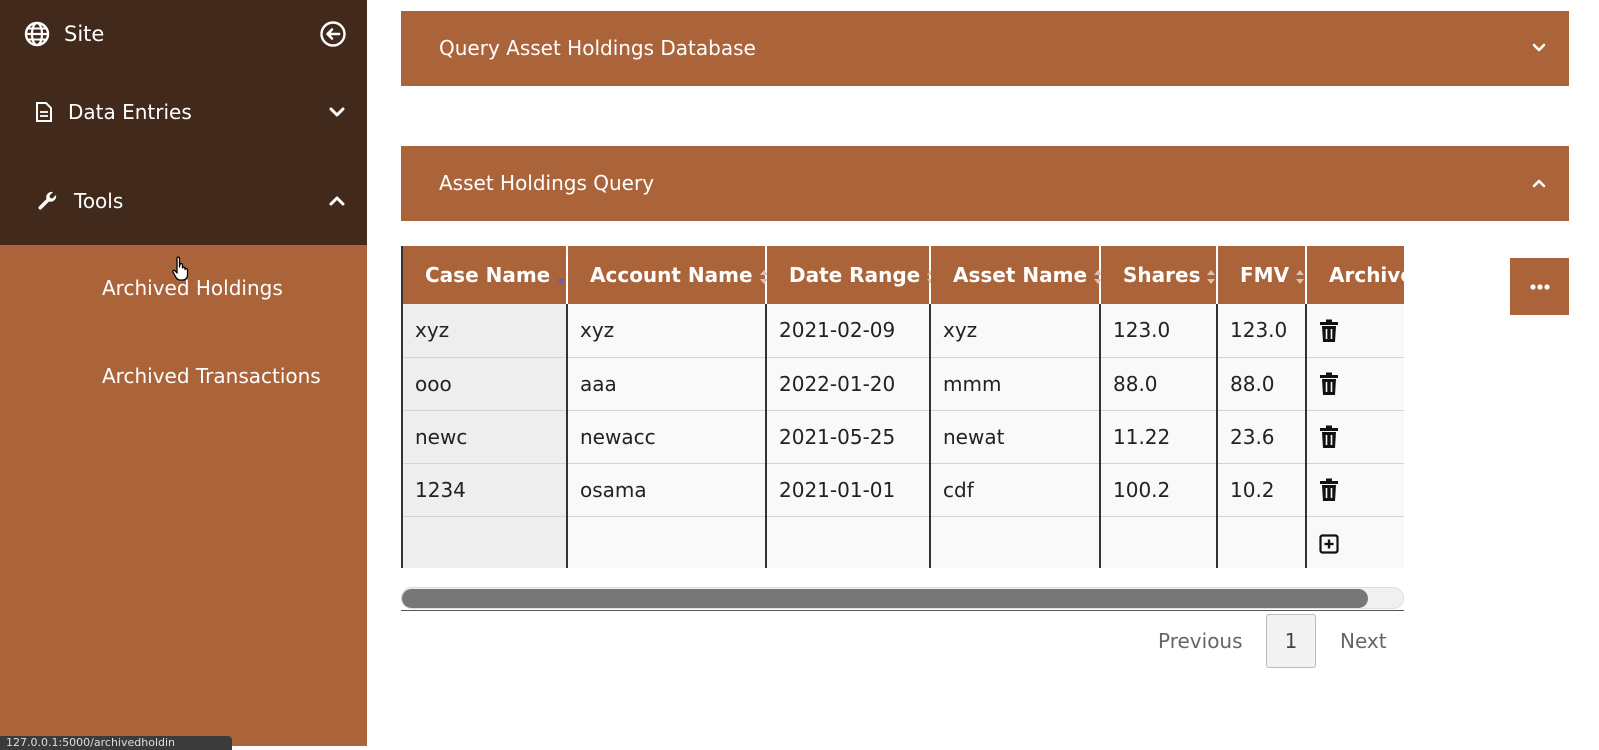  What do you see at coordinates (99, 201) in the screenshot?
I see `nav-tools-label: Tools` at bounding box center [99, 201].